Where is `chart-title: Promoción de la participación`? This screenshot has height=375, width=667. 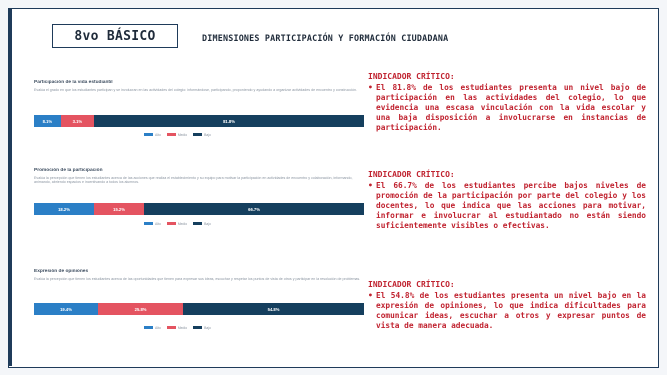 chart-title: Promoción de la participación is located at coordinates (68, 170).